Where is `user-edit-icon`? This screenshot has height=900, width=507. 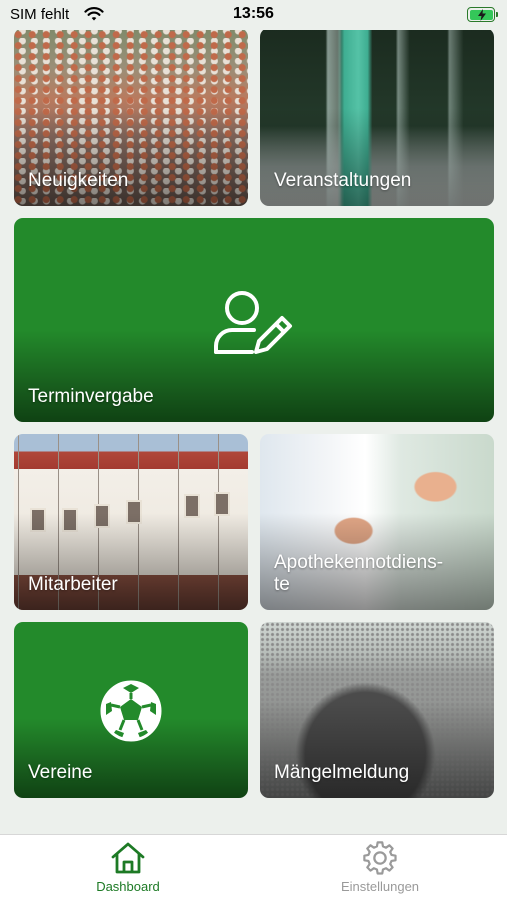 user-edit-icon is located at coordinates (253, 322).